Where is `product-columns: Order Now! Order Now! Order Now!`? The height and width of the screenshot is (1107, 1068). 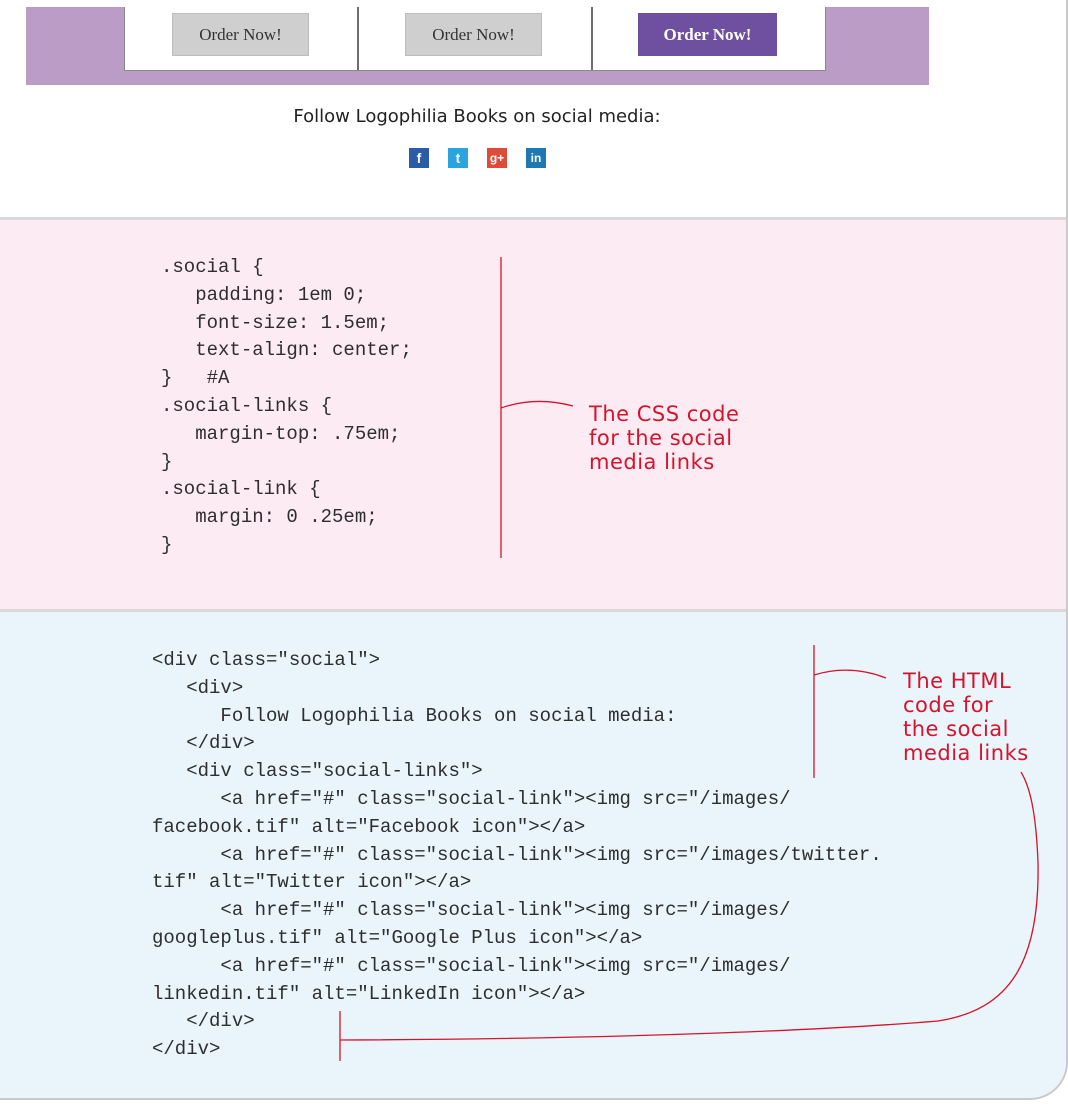 product-columns: Order Now! Order Now! Order Now! is located at coordinates (475, 39).